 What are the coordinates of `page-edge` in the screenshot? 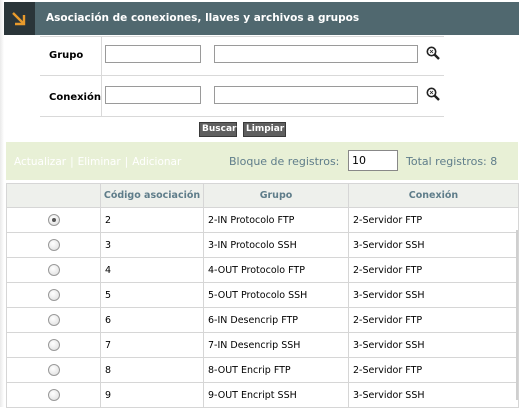 It's located at (2, 203).